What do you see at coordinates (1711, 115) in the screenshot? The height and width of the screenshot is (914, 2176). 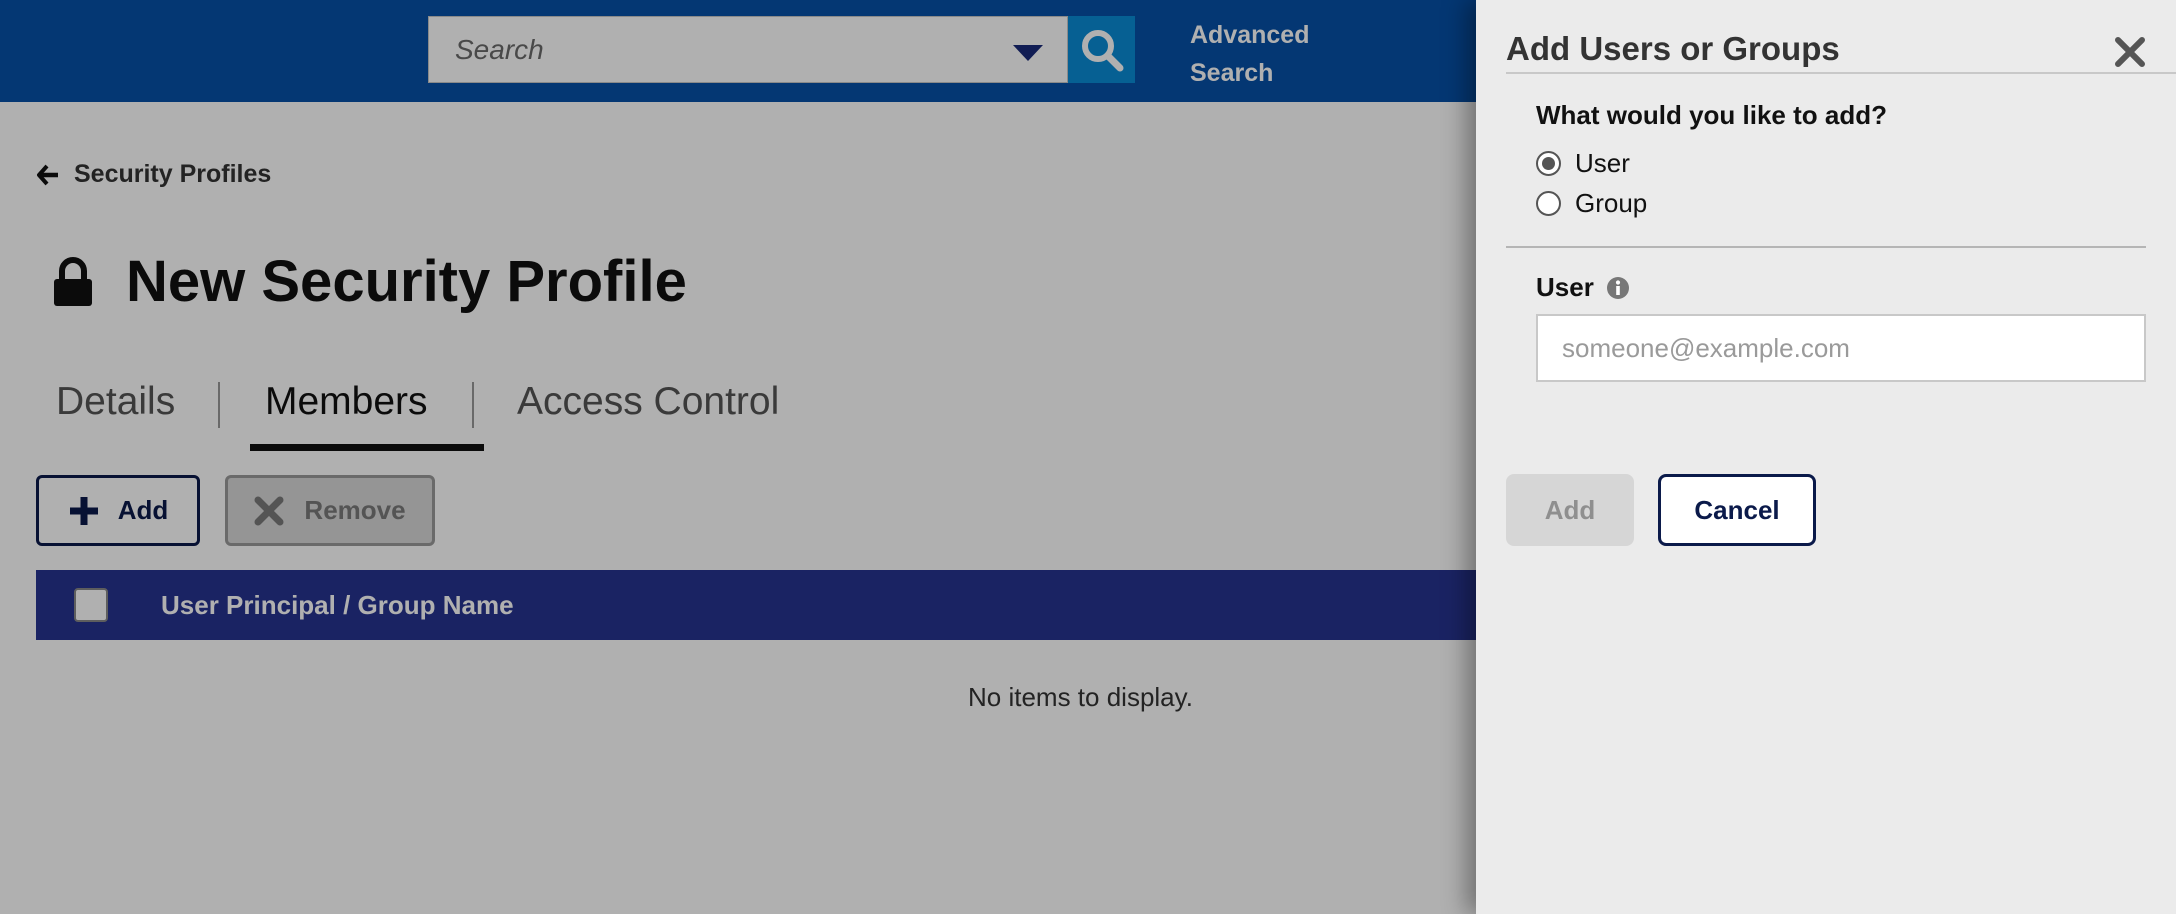 I see `add-type-question: What would you like to add?` at bounding box center [1711, 115].